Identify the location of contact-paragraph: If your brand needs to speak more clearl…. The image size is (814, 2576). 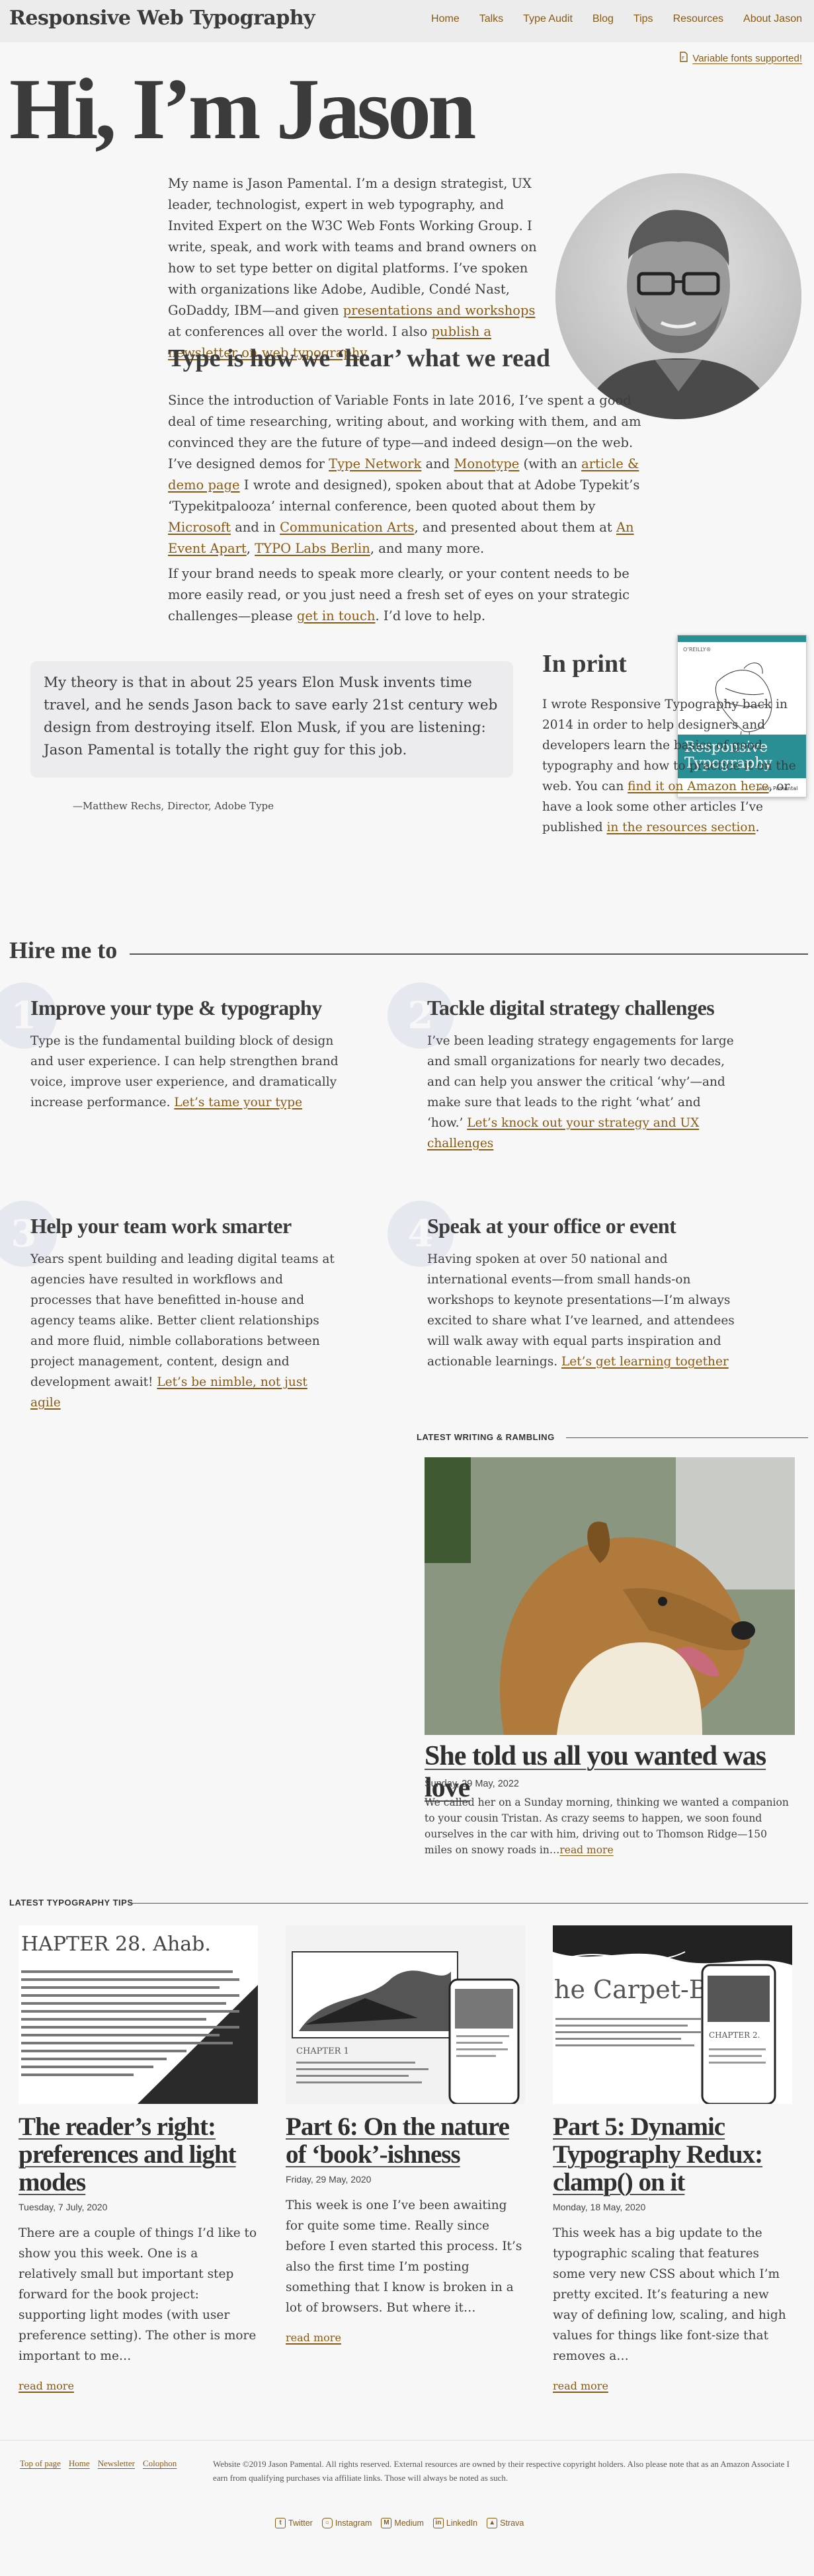
(399, 595).